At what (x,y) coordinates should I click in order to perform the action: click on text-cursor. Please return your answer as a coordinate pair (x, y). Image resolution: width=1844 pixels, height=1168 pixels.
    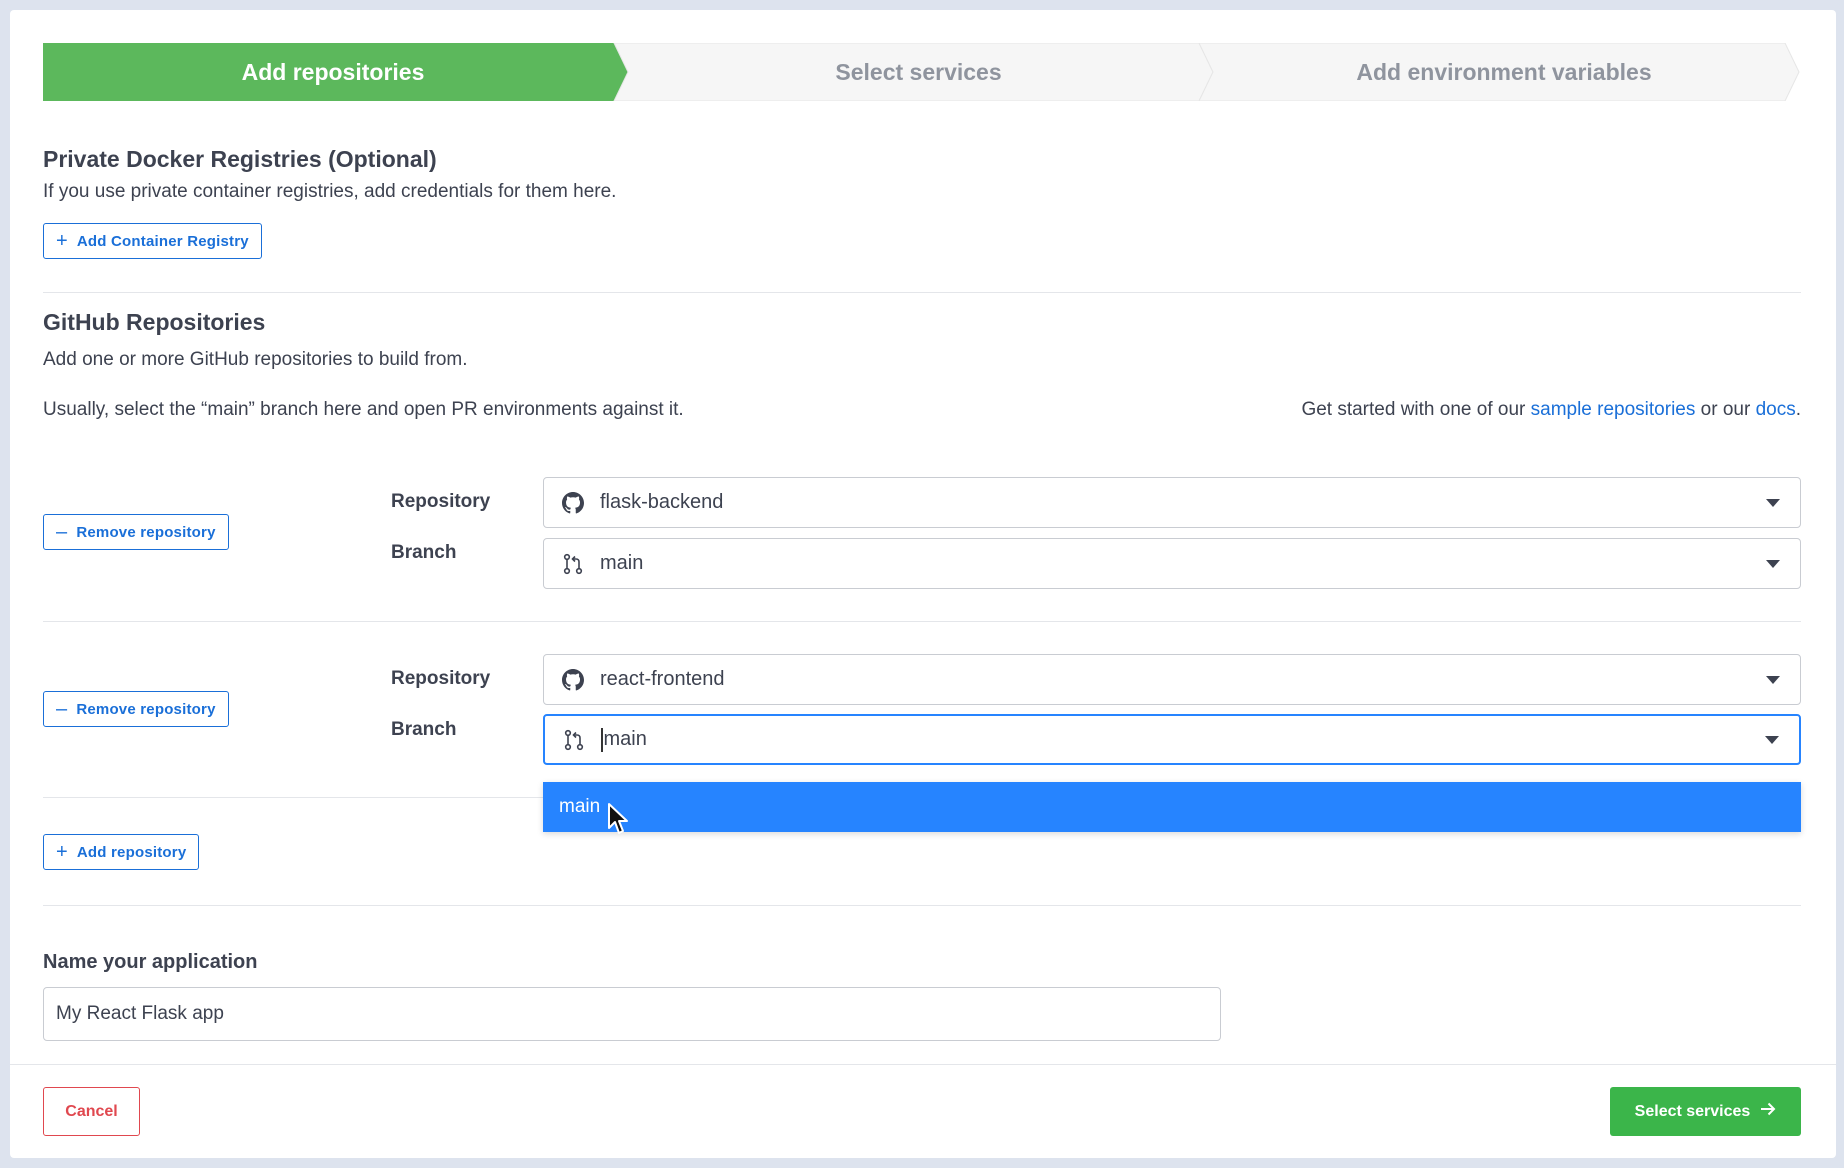
    Looking at the image, I should click on (602, 739).